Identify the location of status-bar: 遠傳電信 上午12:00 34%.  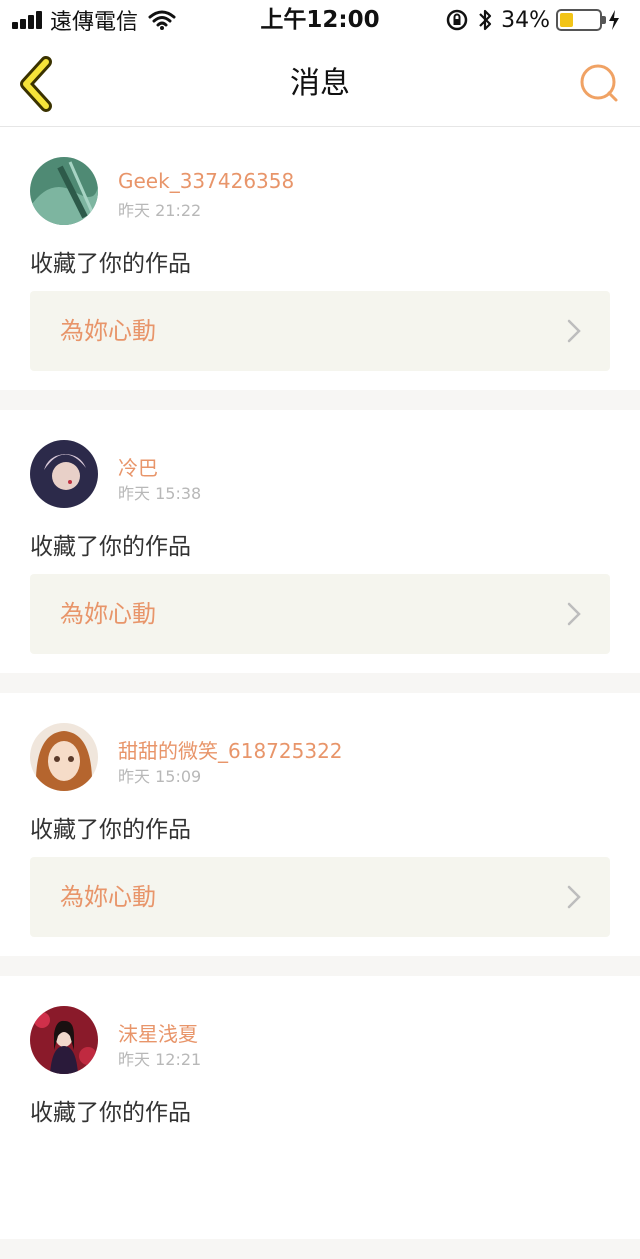
(320, 20).